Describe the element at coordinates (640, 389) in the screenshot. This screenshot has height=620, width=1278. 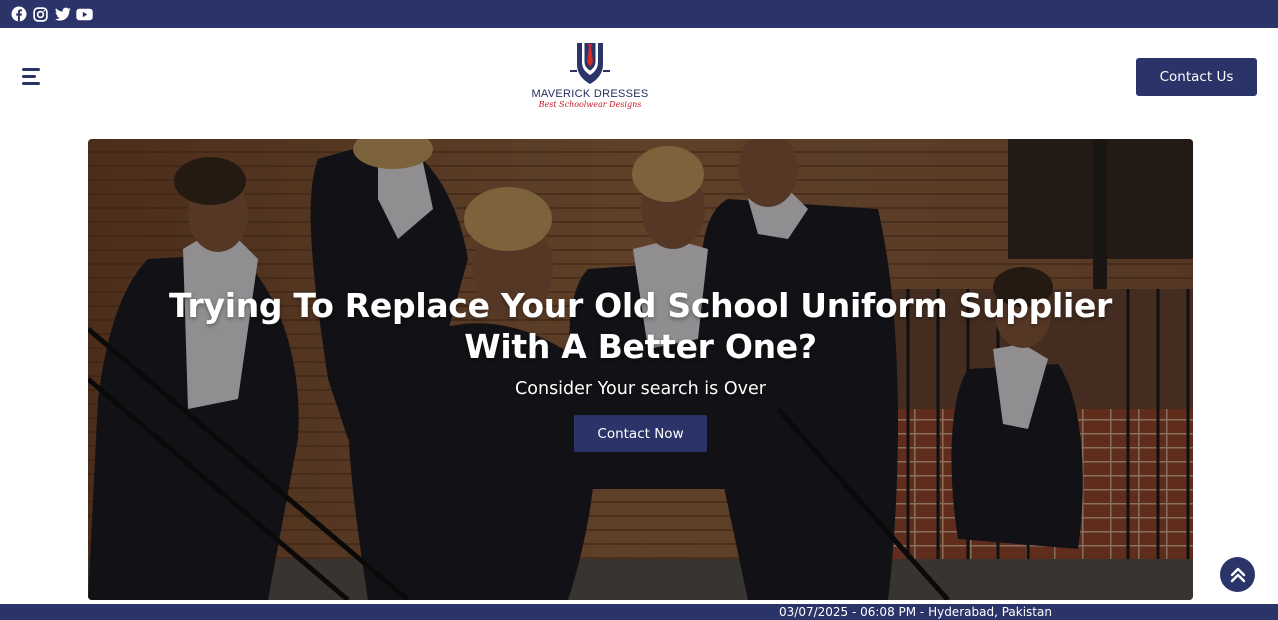
I see `hero-subtitle: Consider Your search is Over` at that location.